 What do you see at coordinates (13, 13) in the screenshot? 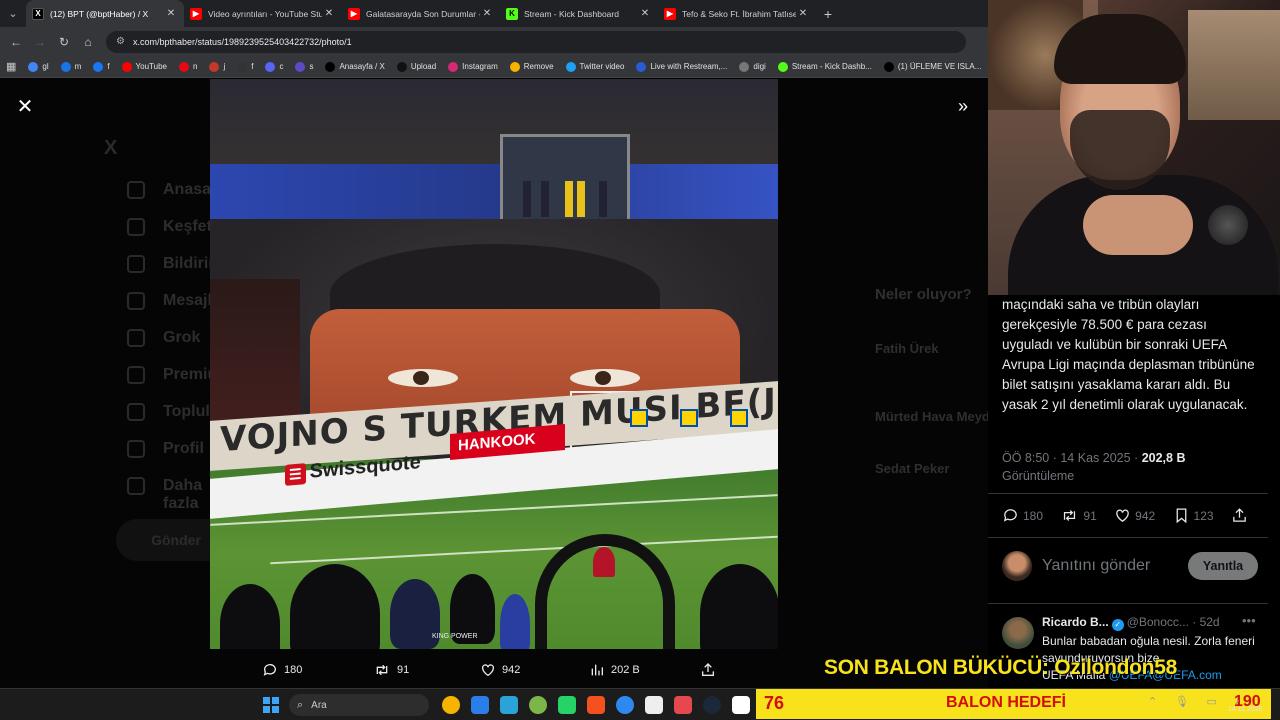
I see `tab-search-icon: ⌄` at bounding box center [13, 13].